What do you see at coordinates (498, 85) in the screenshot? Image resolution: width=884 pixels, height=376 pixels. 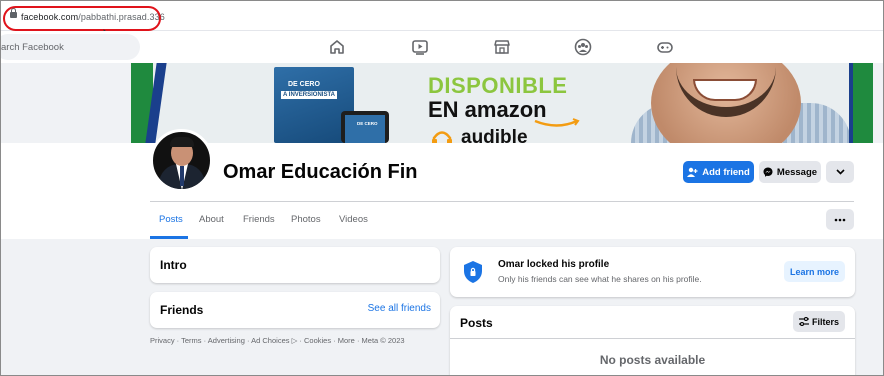 I see `cover-headline: DISPONIBLE` at bounding box center [498, 85].